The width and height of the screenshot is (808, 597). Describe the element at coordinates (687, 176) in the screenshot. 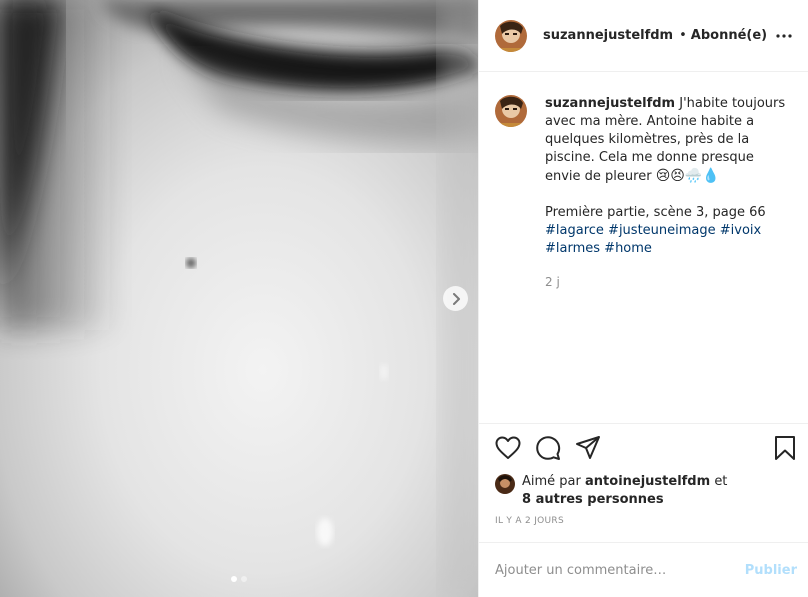

I see `caption-emojis: 😢😣🌧️💧` at that location.